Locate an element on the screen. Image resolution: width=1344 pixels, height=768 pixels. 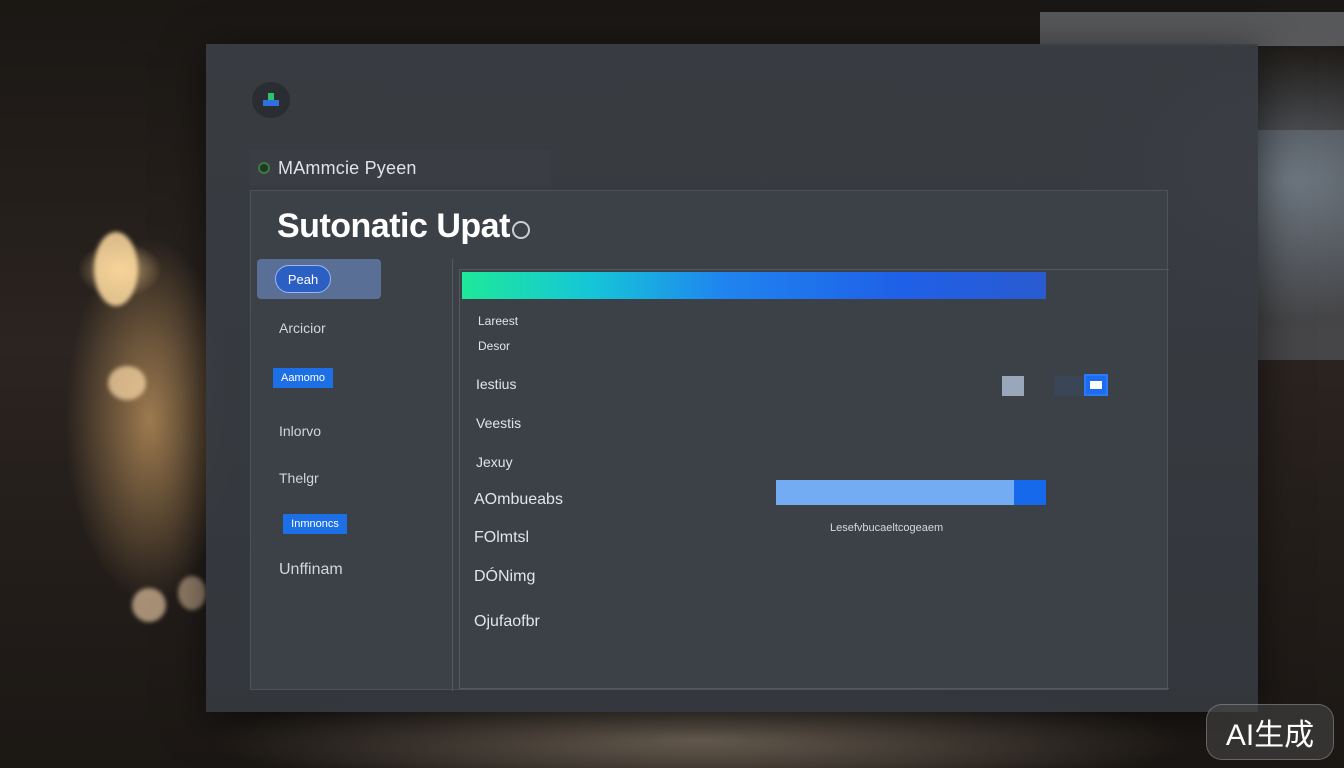
checkbox-check-mark is located at coordinates (1096, 385).